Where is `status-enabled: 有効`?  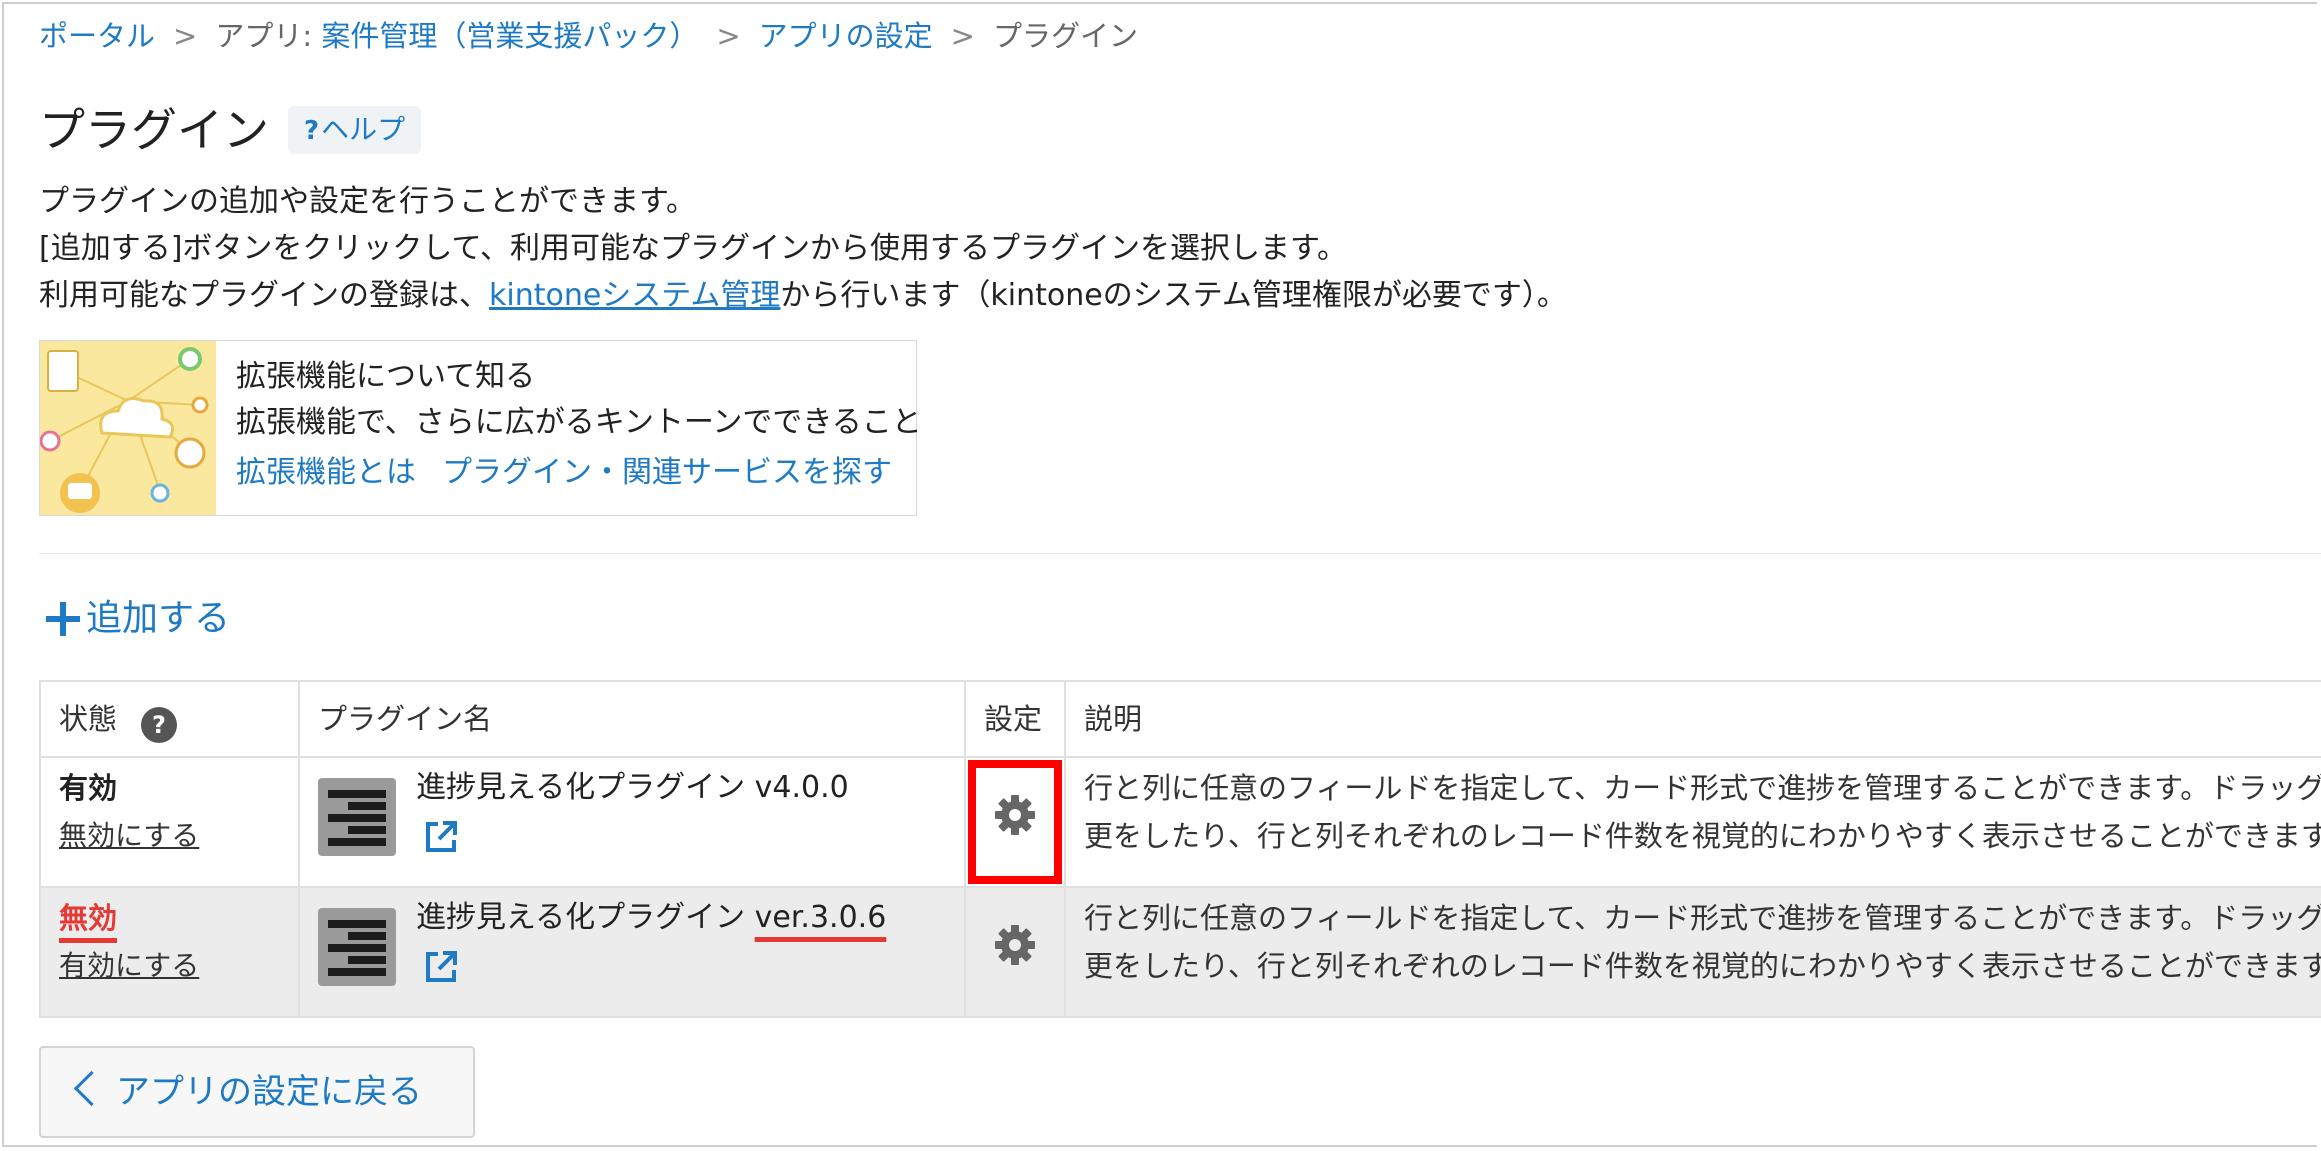 status-enabled: 有効 is located at coordinates (88, 788).